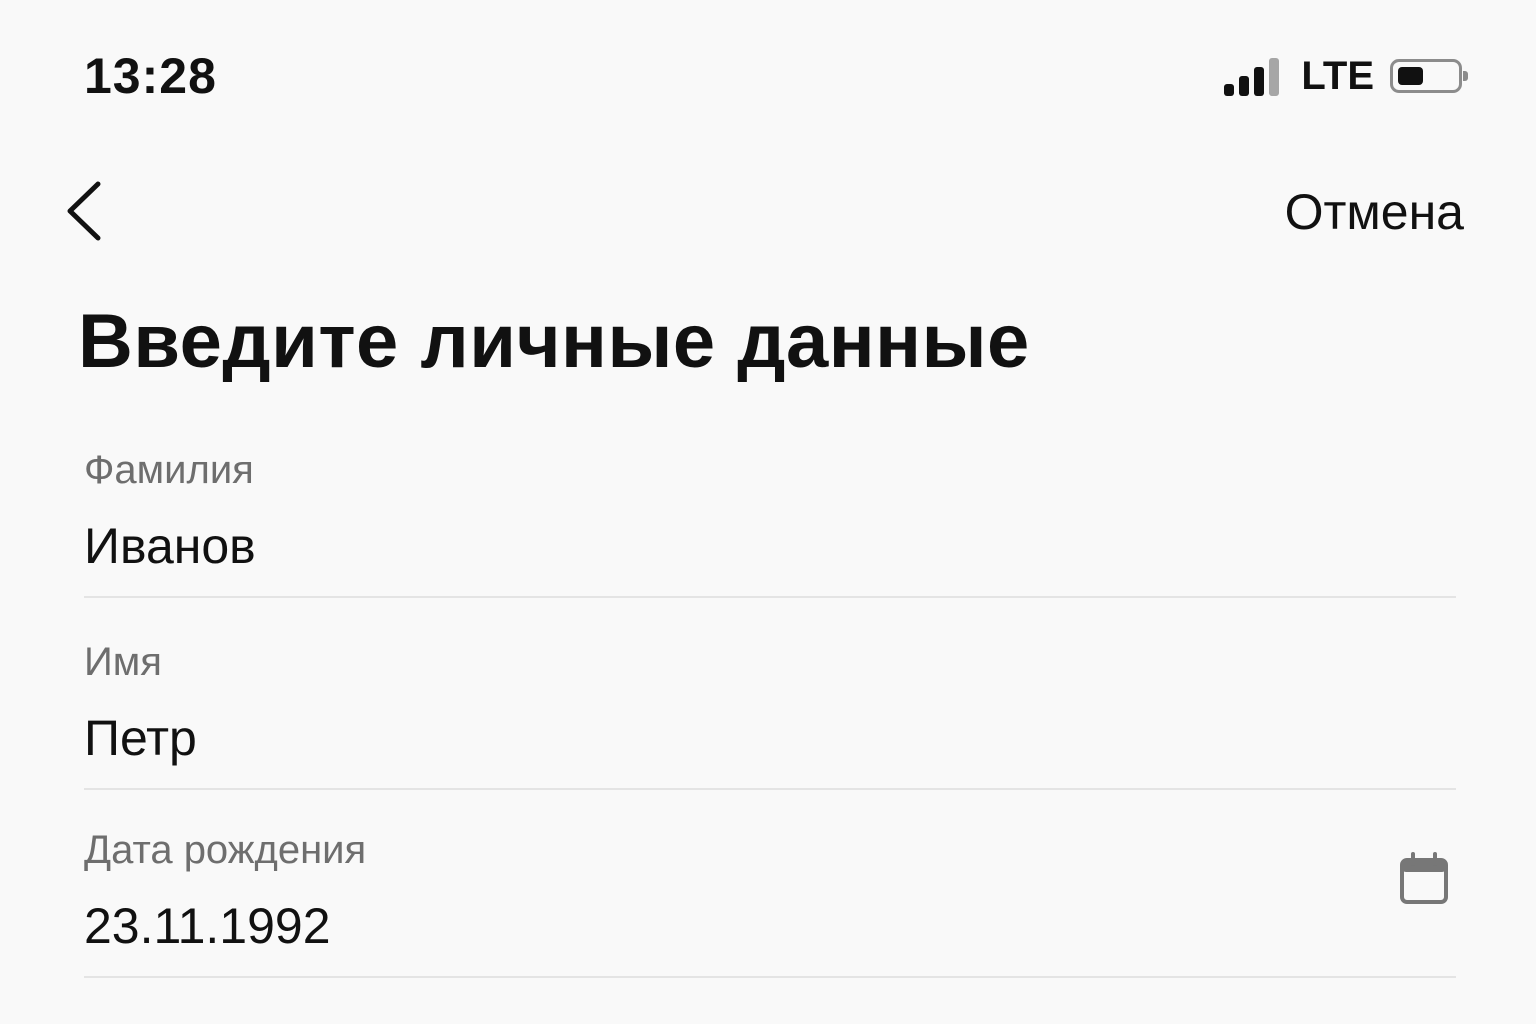 The image size is (1536, 1024). Describe the element at coordinates (684, 546) in the screenshot. I see `last-name-input` at that location.